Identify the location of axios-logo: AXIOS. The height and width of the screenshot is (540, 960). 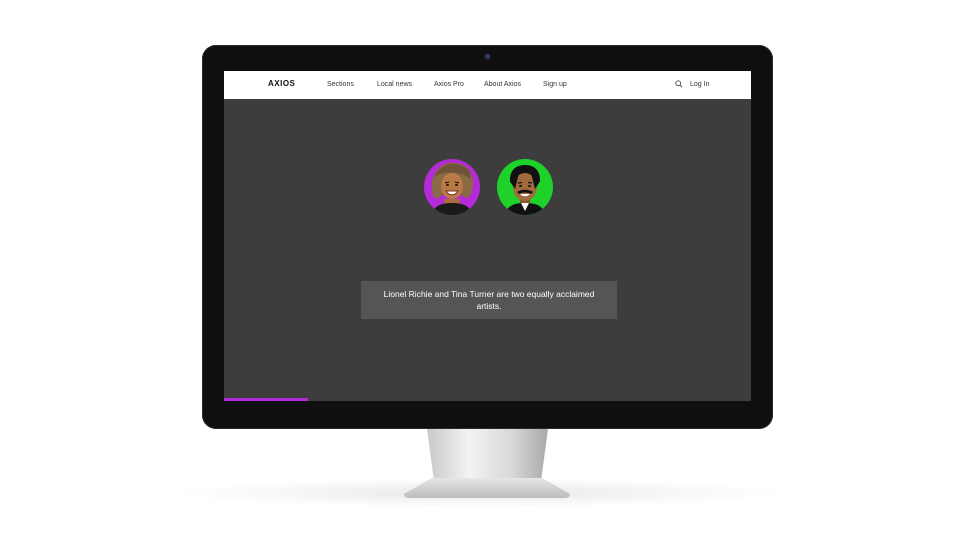
(281, 83).